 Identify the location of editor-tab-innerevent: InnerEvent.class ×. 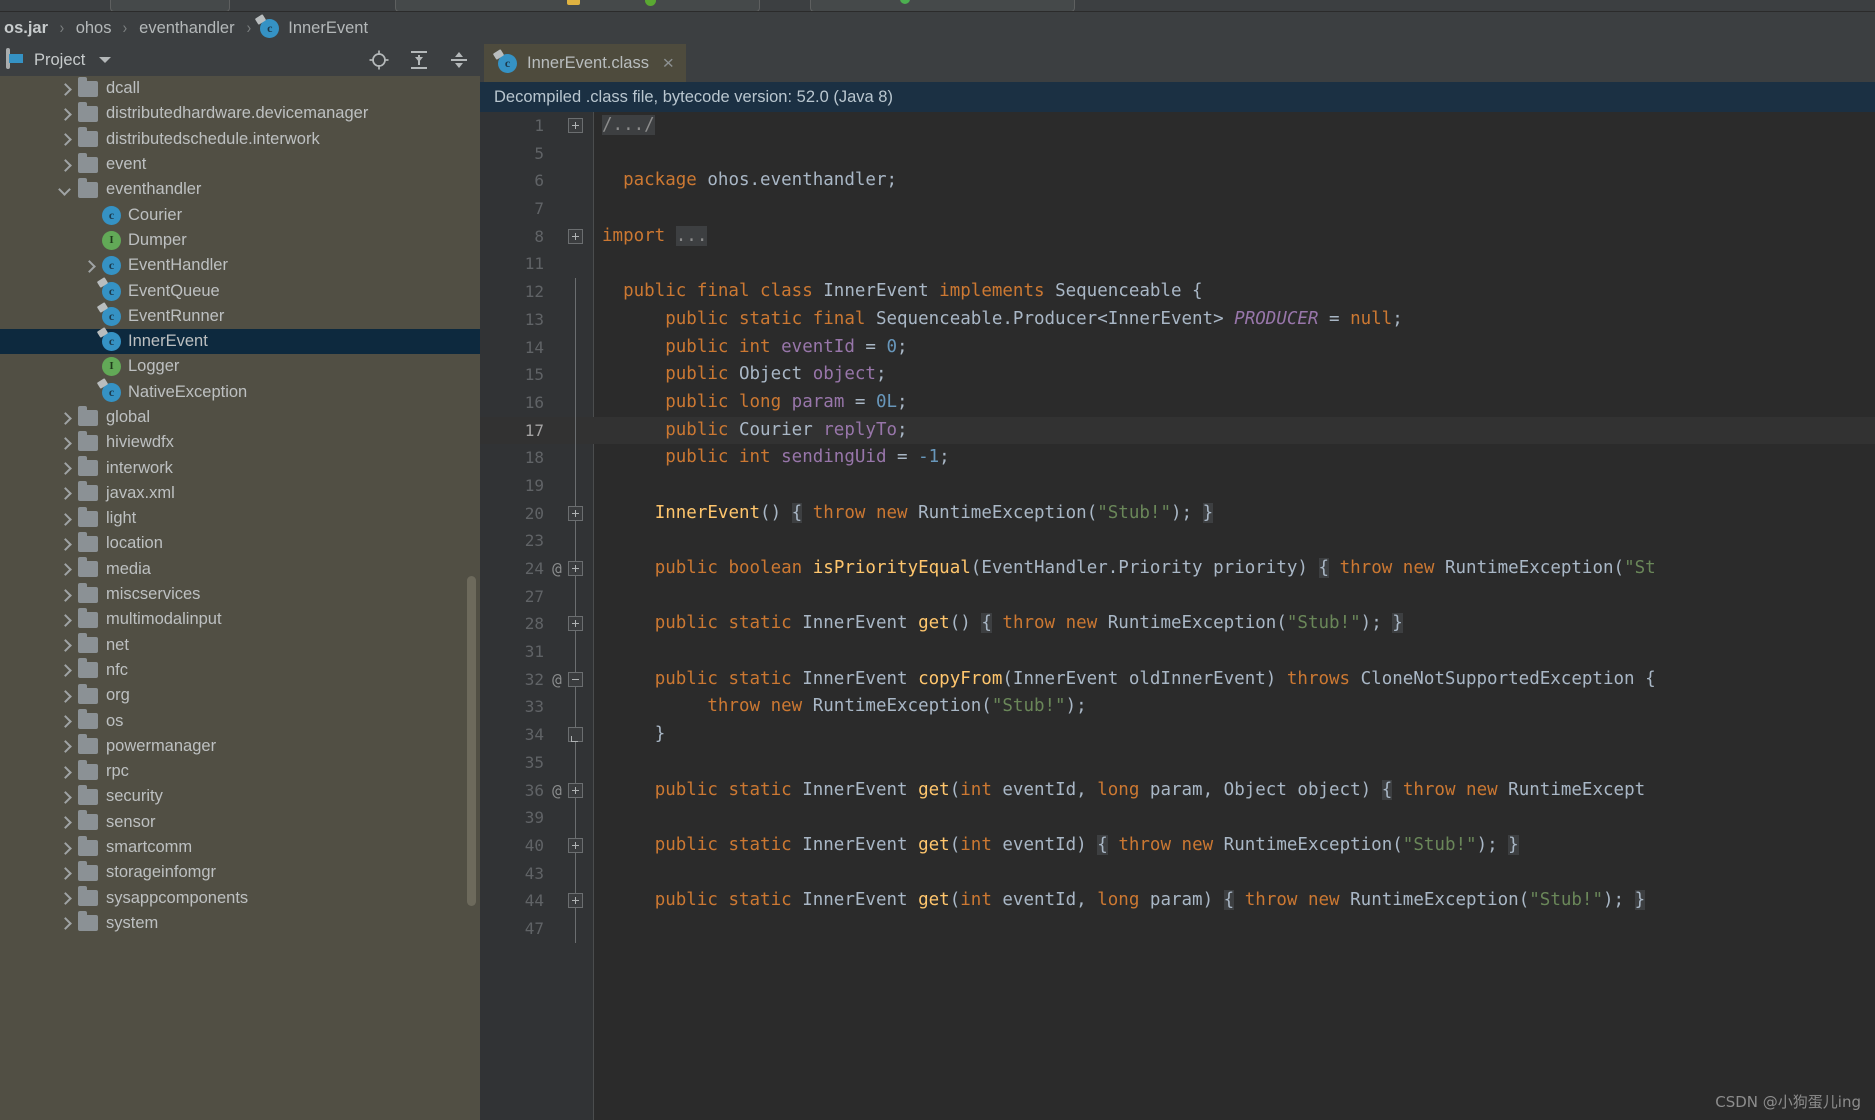
(585, 63).